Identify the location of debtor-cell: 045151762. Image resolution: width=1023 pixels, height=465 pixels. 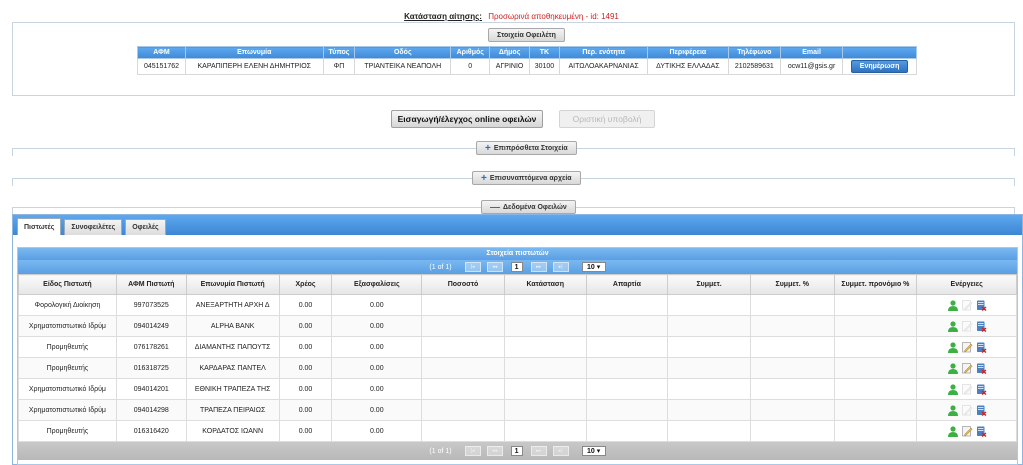
(161, 66).